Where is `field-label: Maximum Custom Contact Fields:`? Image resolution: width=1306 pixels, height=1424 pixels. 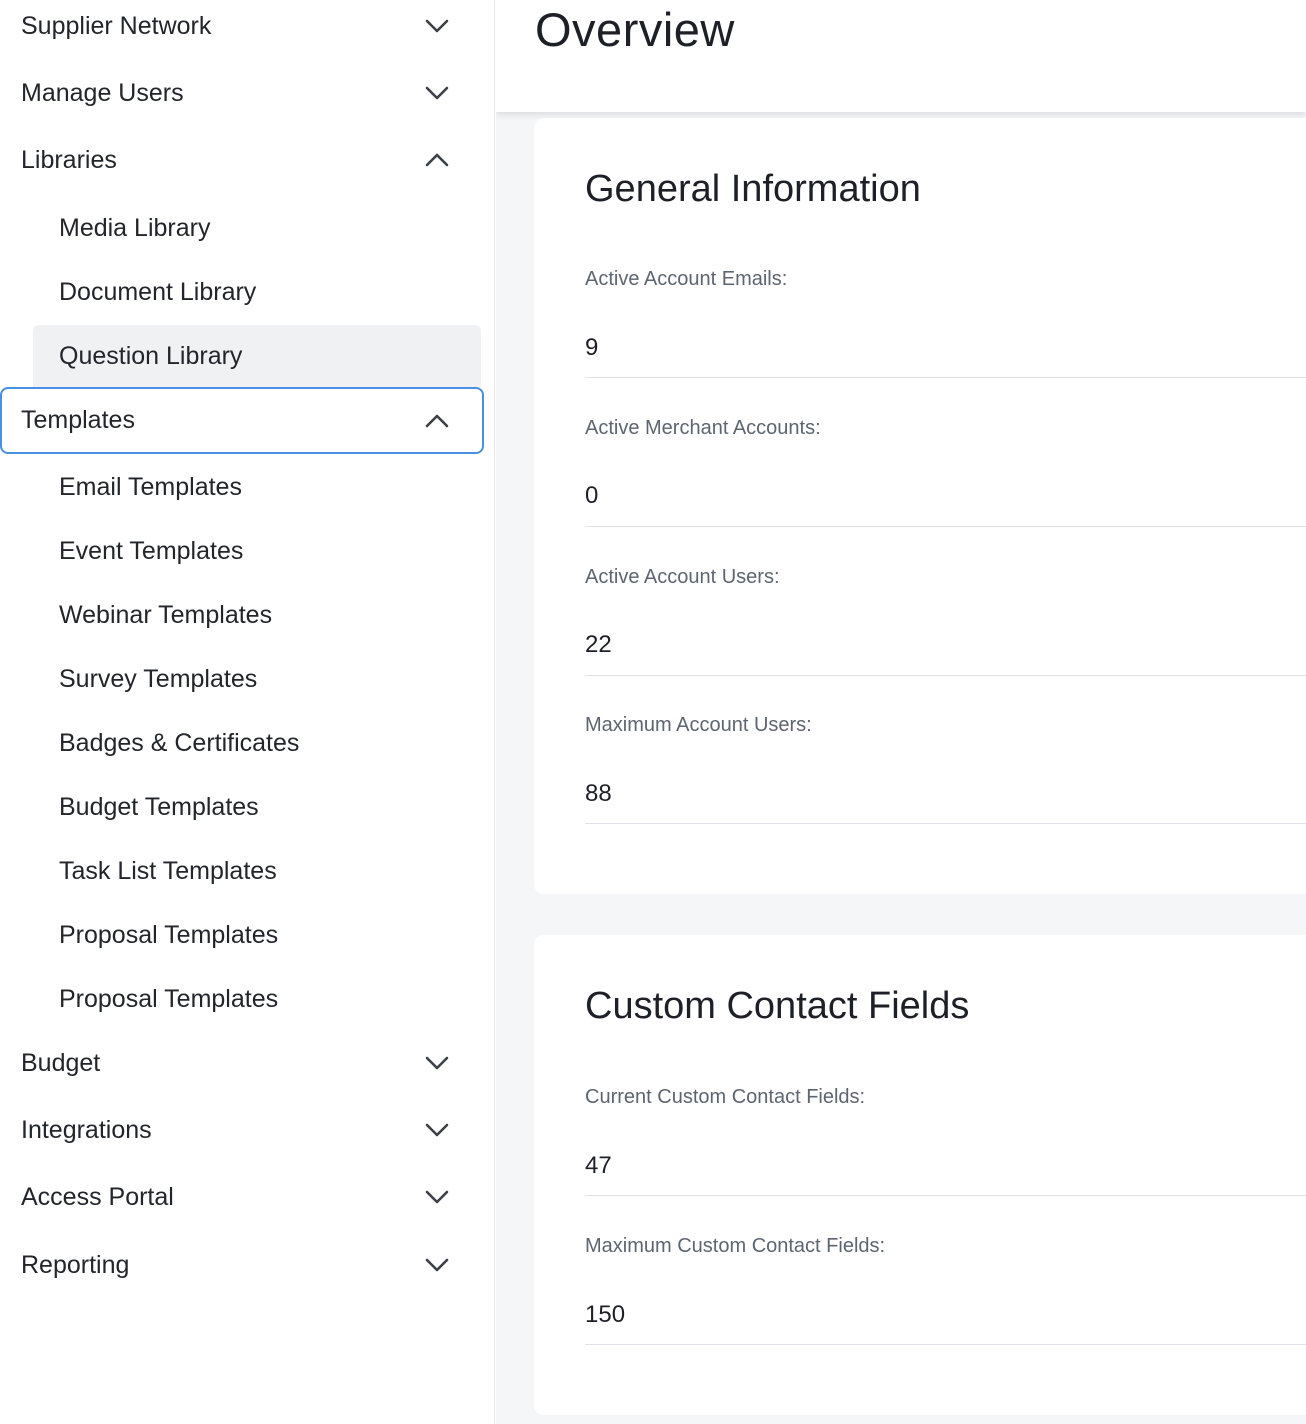 field-label: Maximum Custom Contact Fields: is located at coordinates (735, 1246).